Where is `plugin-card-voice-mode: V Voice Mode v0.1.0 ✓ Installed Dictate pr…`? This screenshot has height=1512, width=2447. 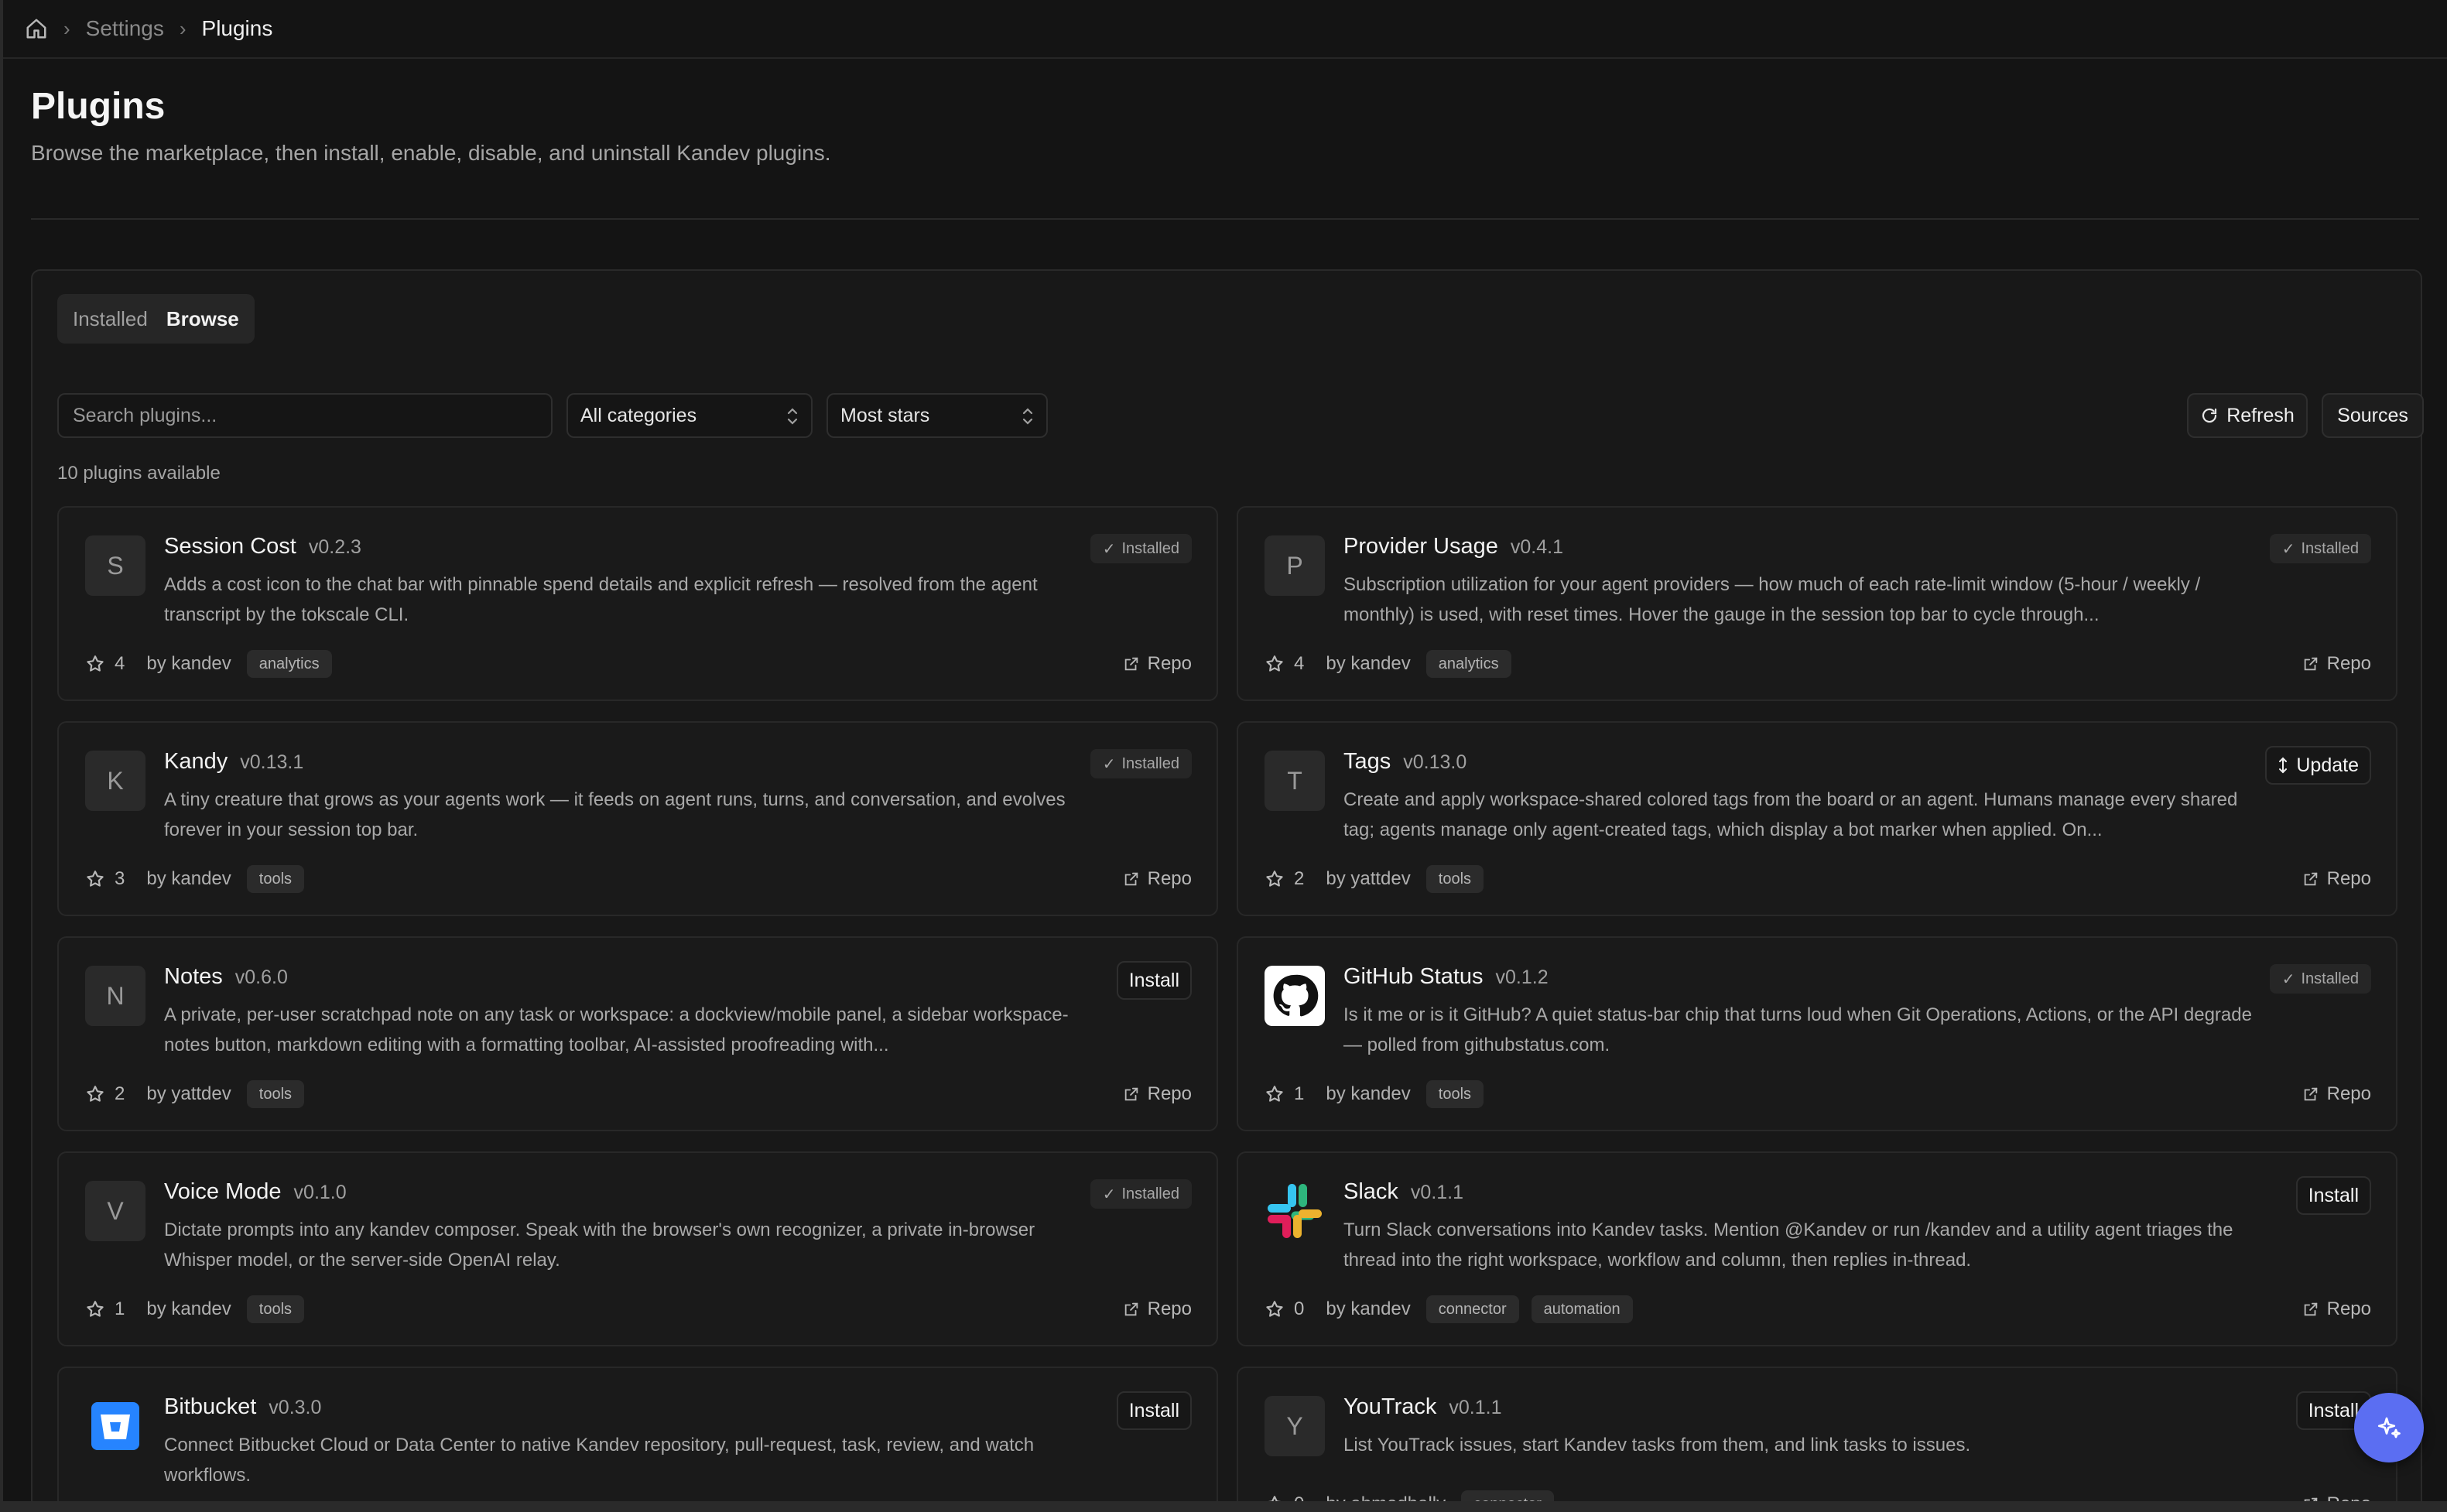
plugin-card-voice-mode: V Voice Mode v0.1.0 ✓ Installed Dictate pr… is located at coordinates (637, 1248).